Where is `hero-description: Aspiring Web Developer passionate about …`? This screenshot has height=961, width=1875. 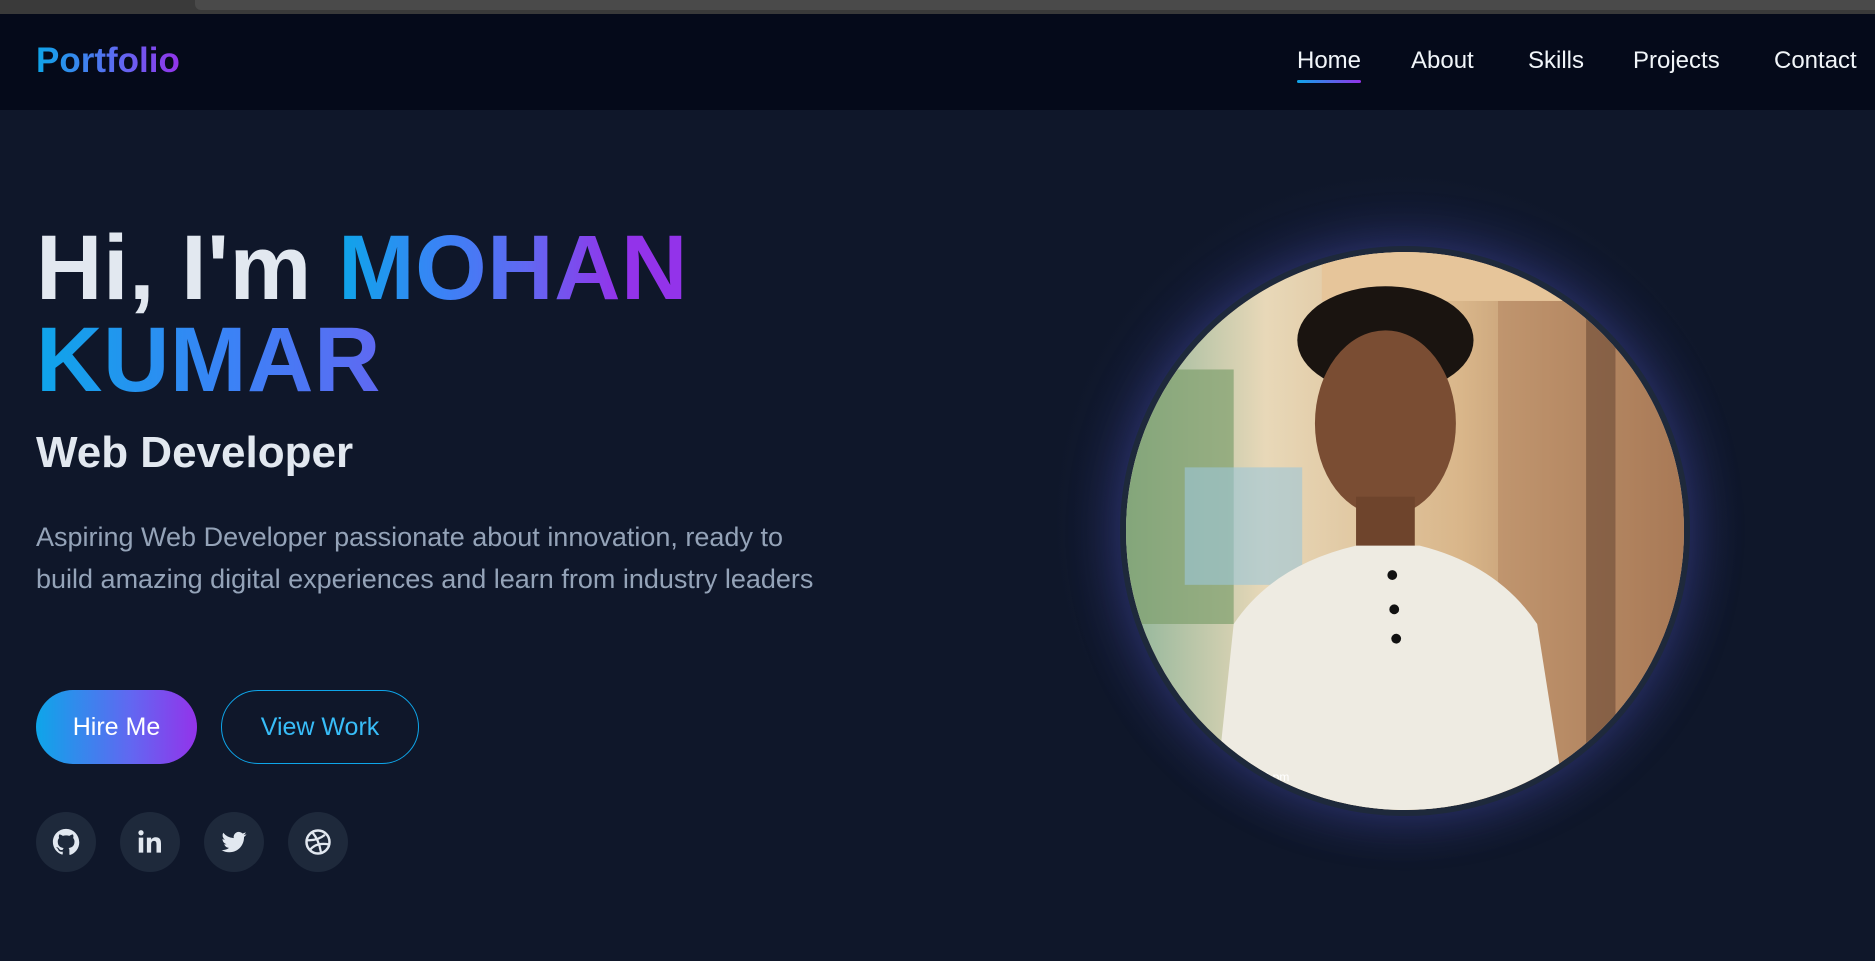 hero-description: Aspiring Web Developer passionate about … is located at coordinates (425, 558).